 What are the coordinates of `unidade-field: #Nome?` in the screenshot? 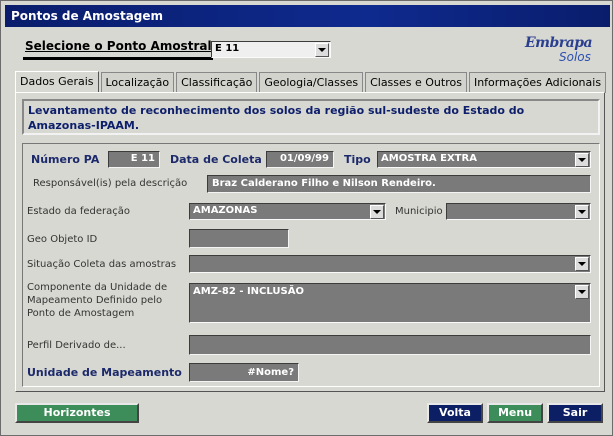 It's located at (244, 372).